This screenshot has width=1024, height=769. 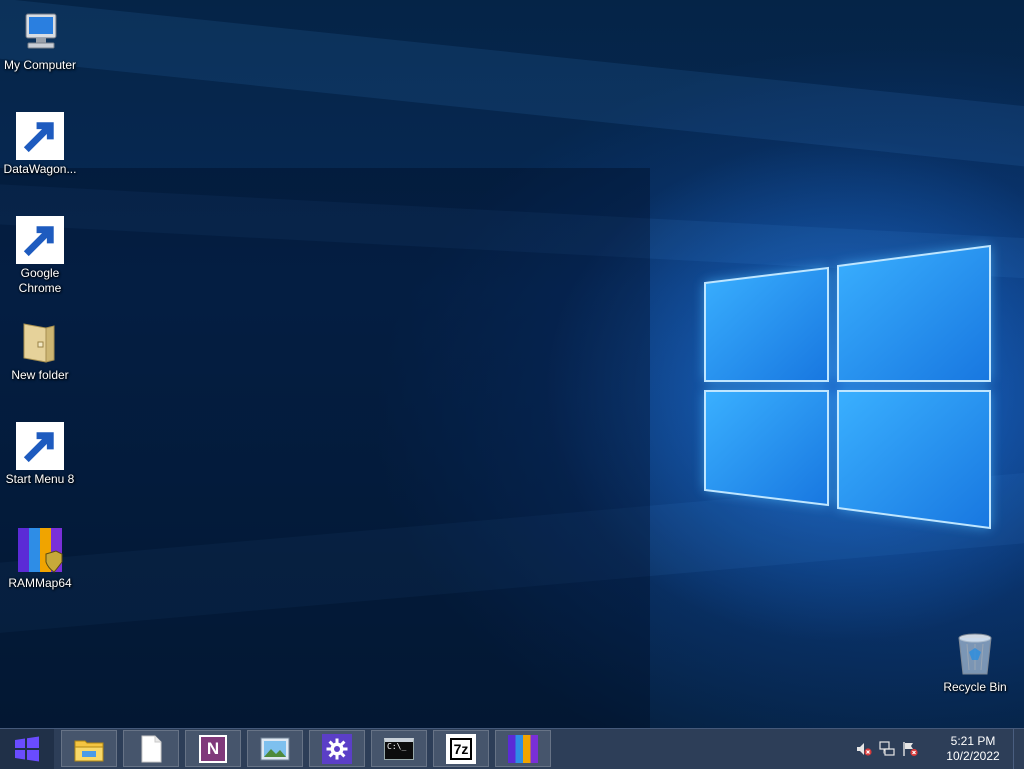 What do you see at coordinates (40, 65) in the screenshot?
I see `desktop-icon-label: My Computer` at bounding box center [40, 65].